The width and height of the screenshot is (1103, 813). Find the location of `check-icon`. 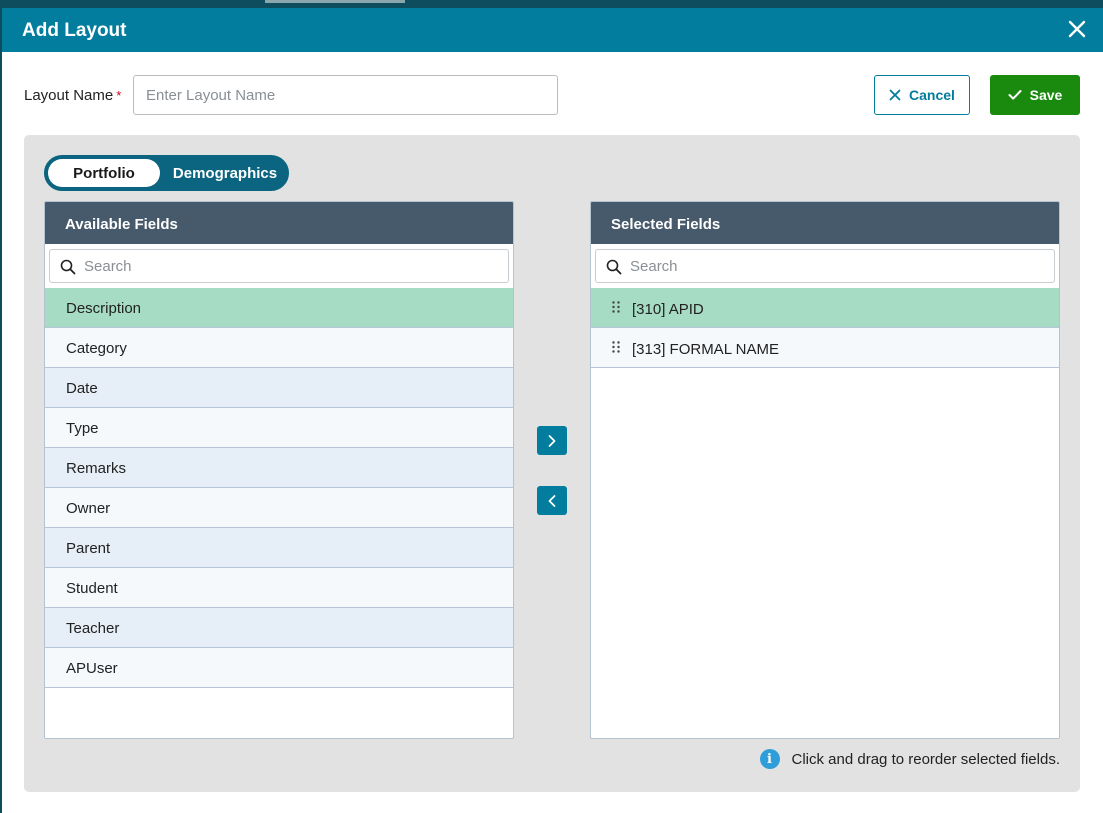

check-icon is located at coordinates (1015, 95).